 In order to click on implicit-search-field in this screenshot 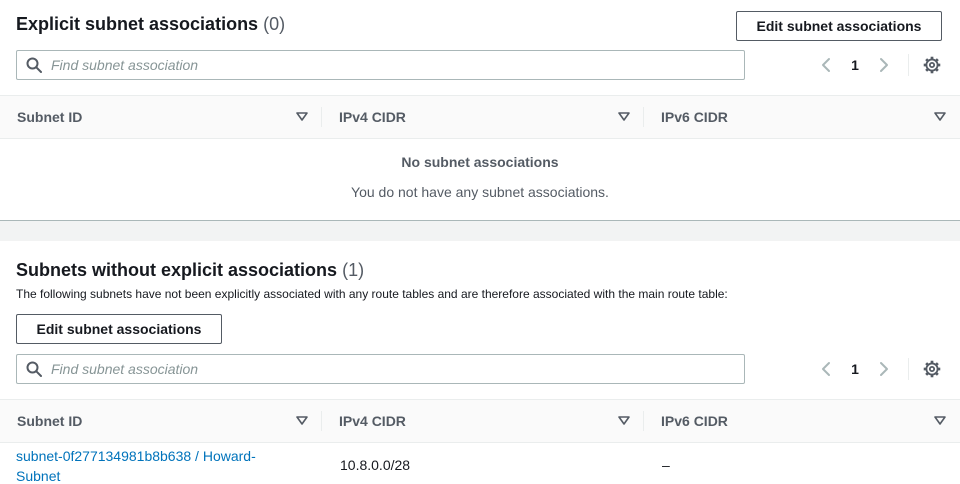, I will do `click(380, 369)`.